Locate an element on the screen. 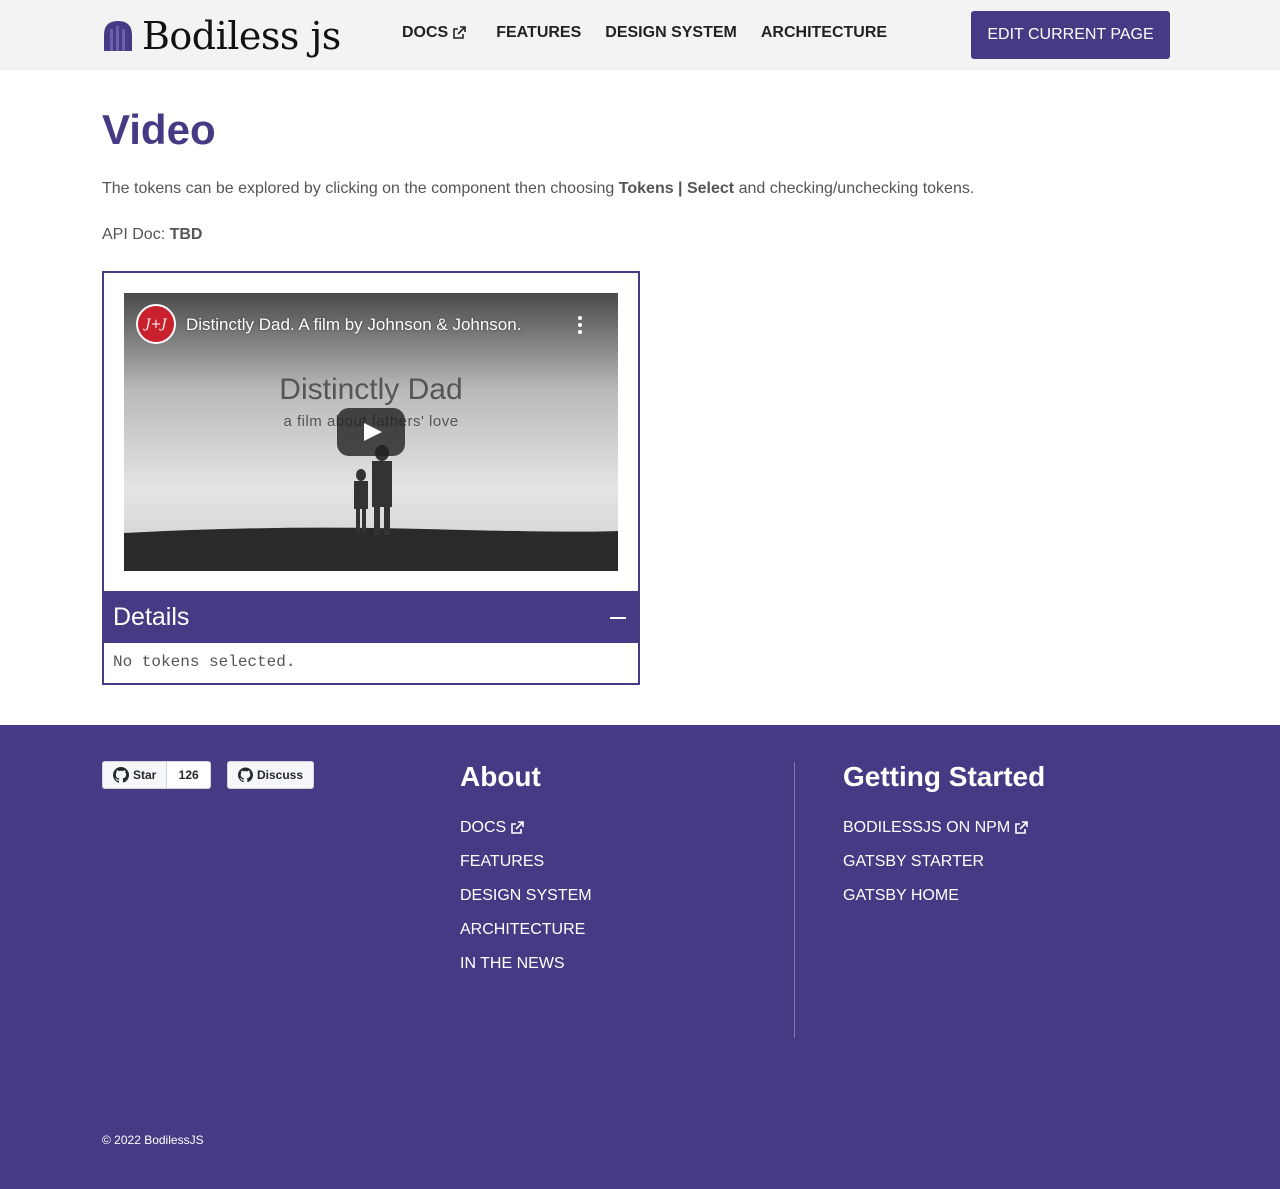  details-header: Details is located at coordinates (371, 617).